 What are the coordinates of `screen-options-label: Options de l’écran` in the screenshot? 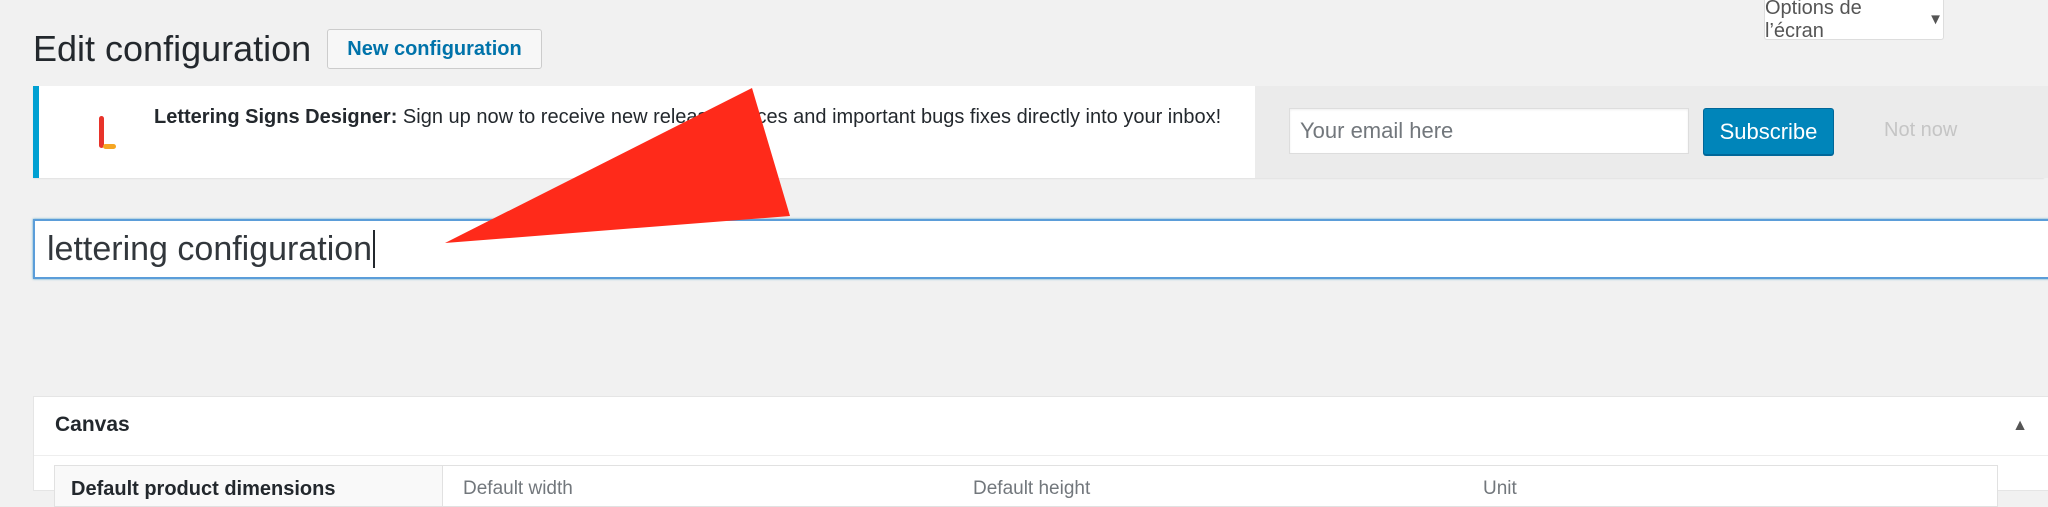 It's located at (1813, 21).